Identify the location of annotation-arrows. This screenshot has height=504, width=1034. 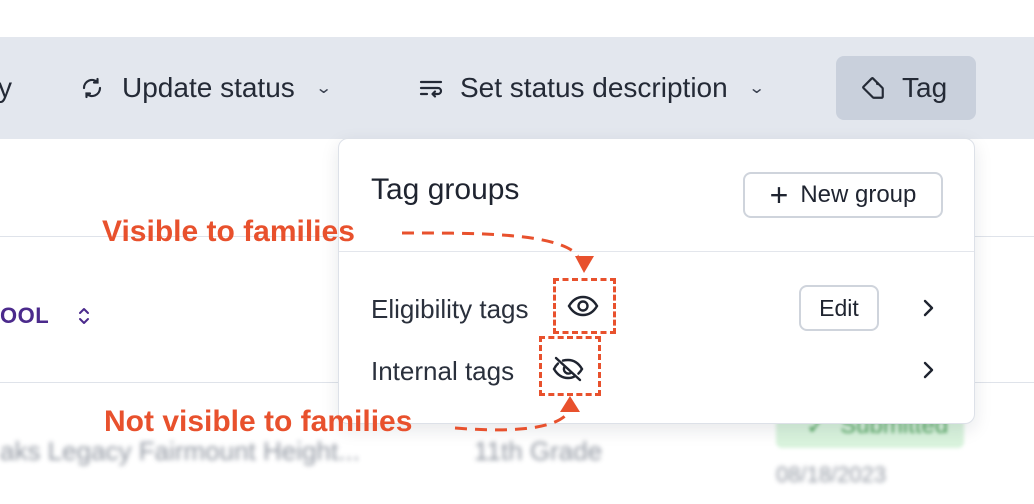
(497, 331).